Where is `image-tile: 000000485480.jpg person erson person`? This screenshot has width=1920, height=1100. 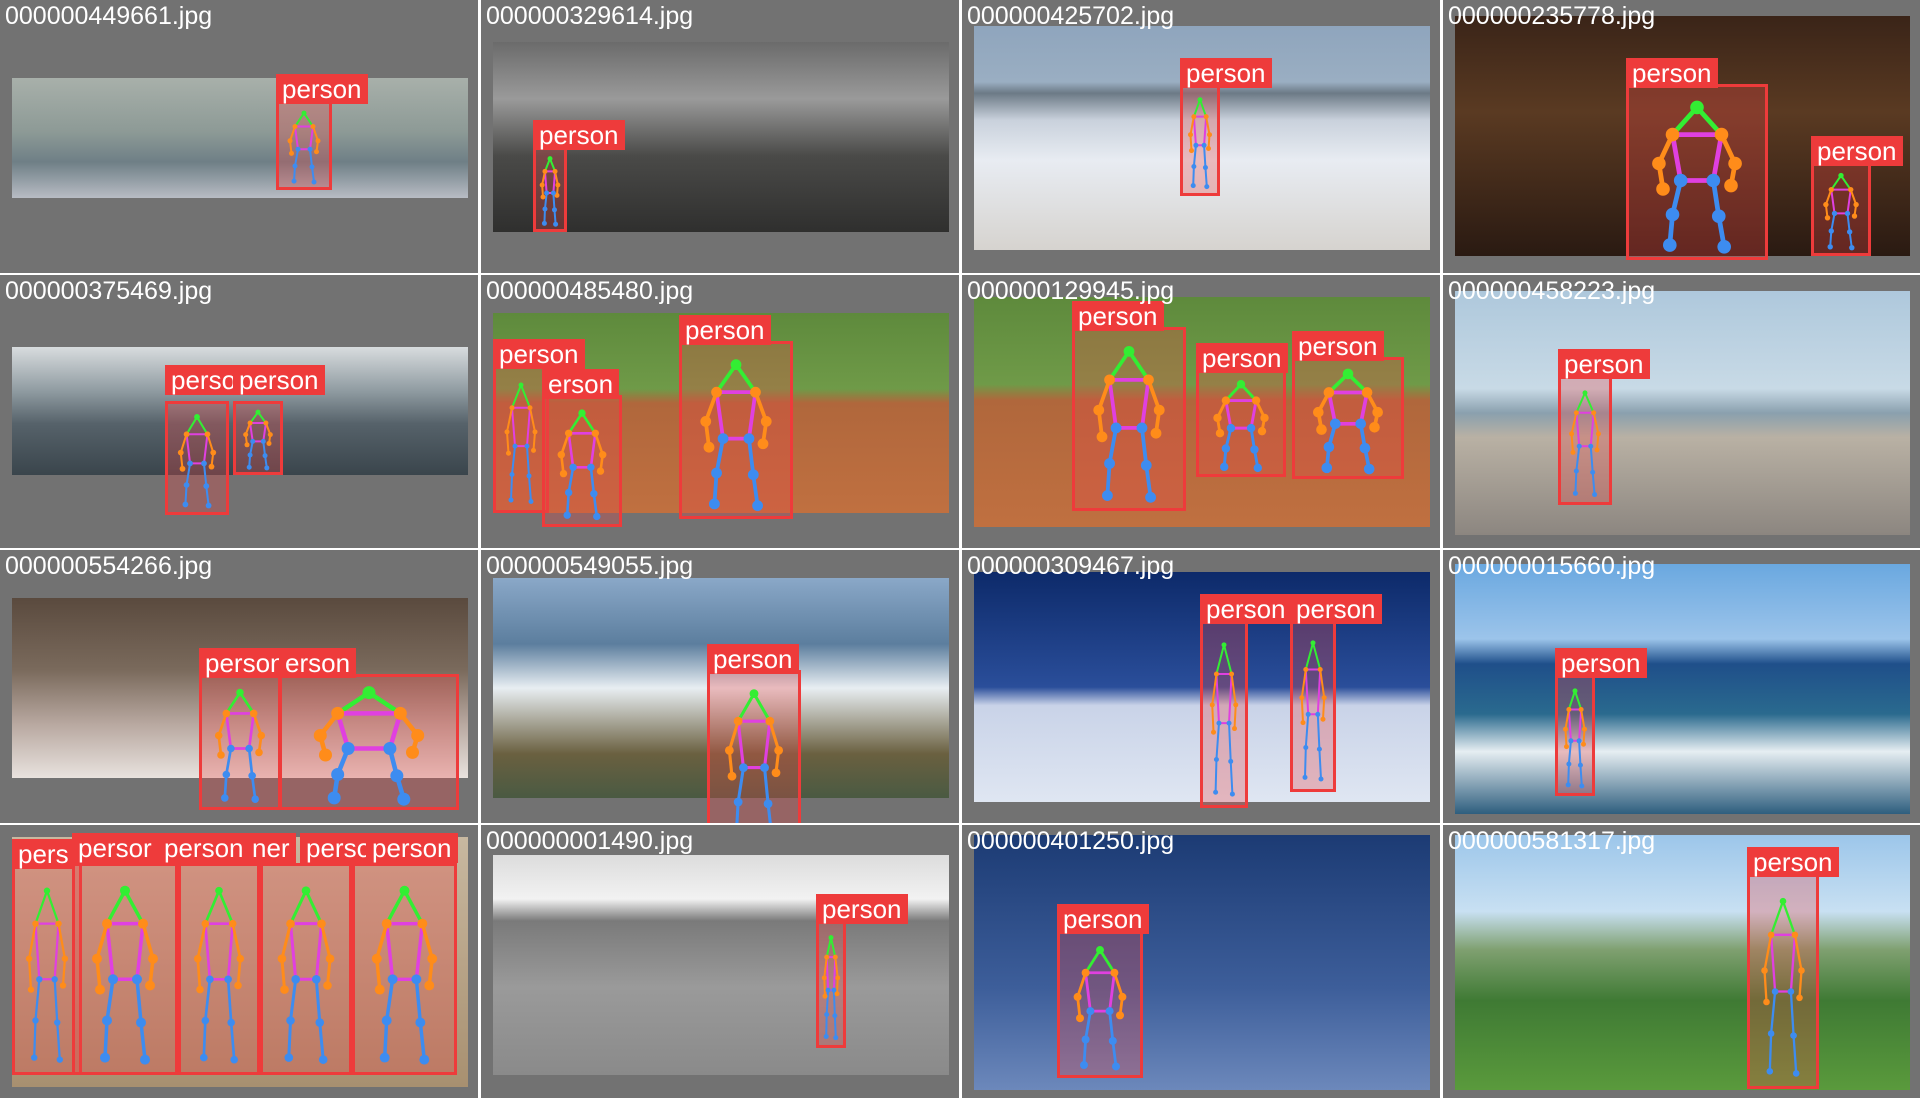
image-tile: 000000485480.jpg person erson person is located at coordinates (720, 411).